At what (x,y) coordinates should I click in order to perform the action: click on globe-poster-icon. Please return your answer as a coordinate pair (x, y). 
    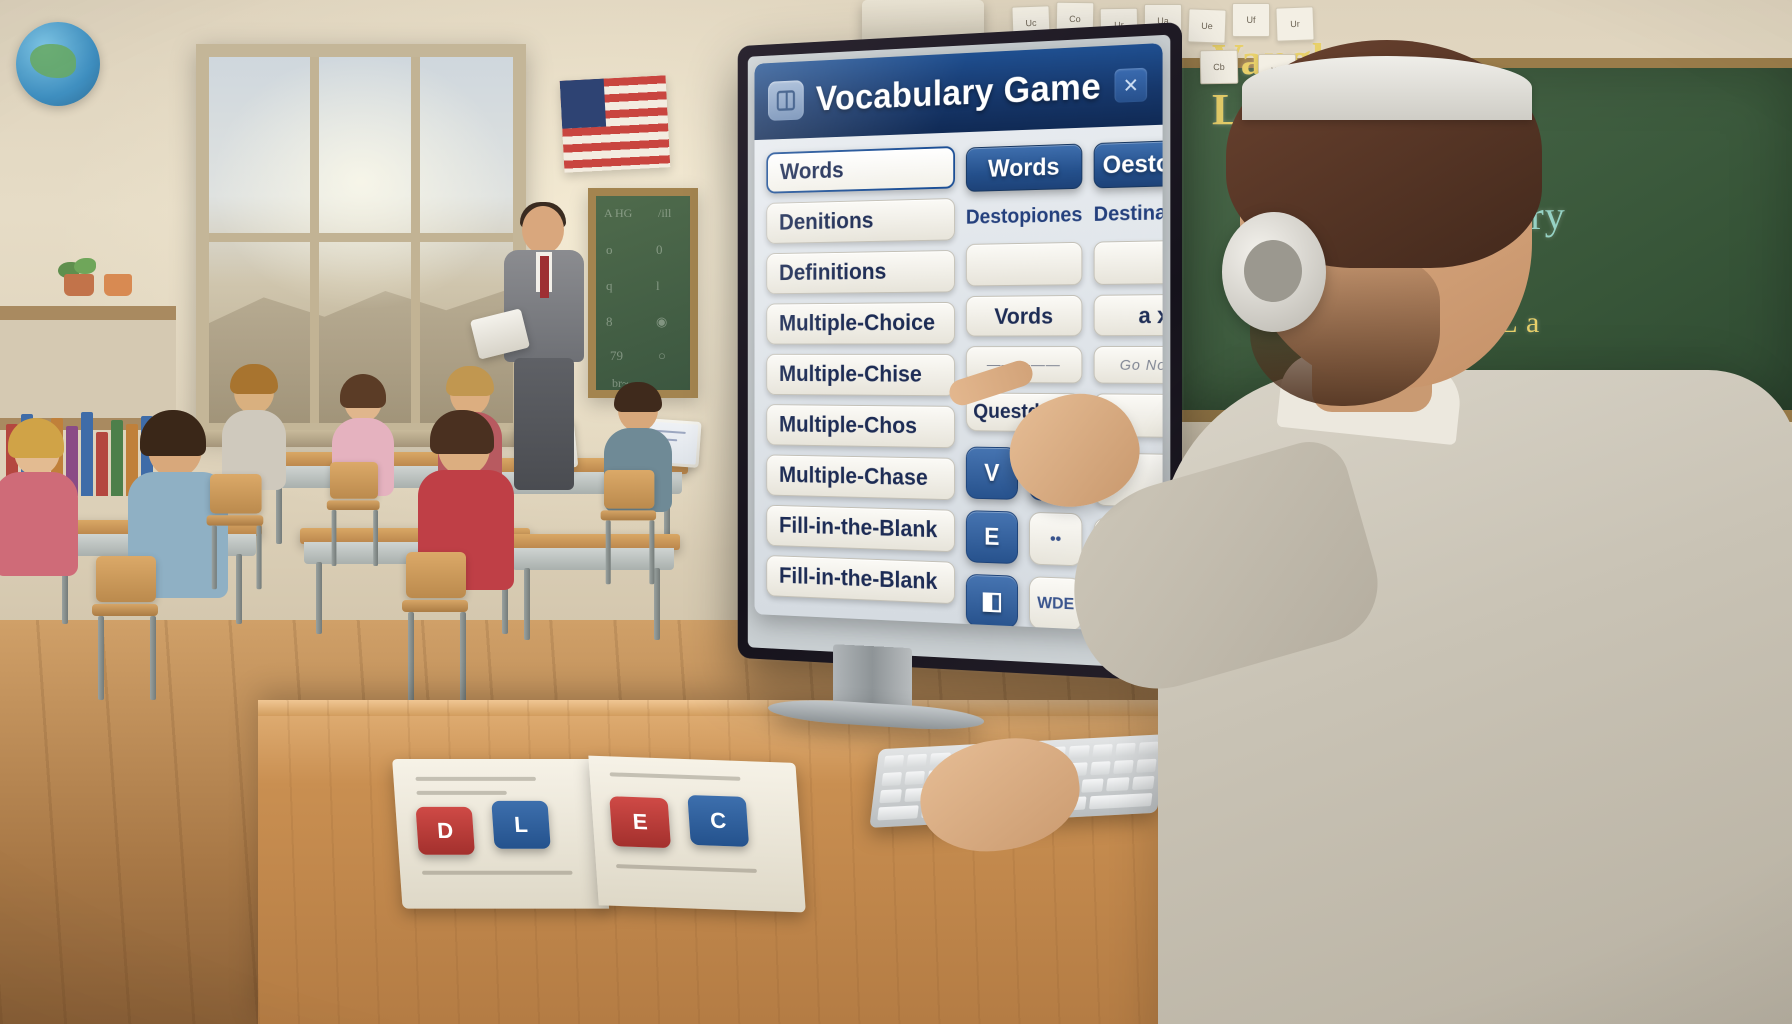
    Looking at the image, I should click on (58, 64).